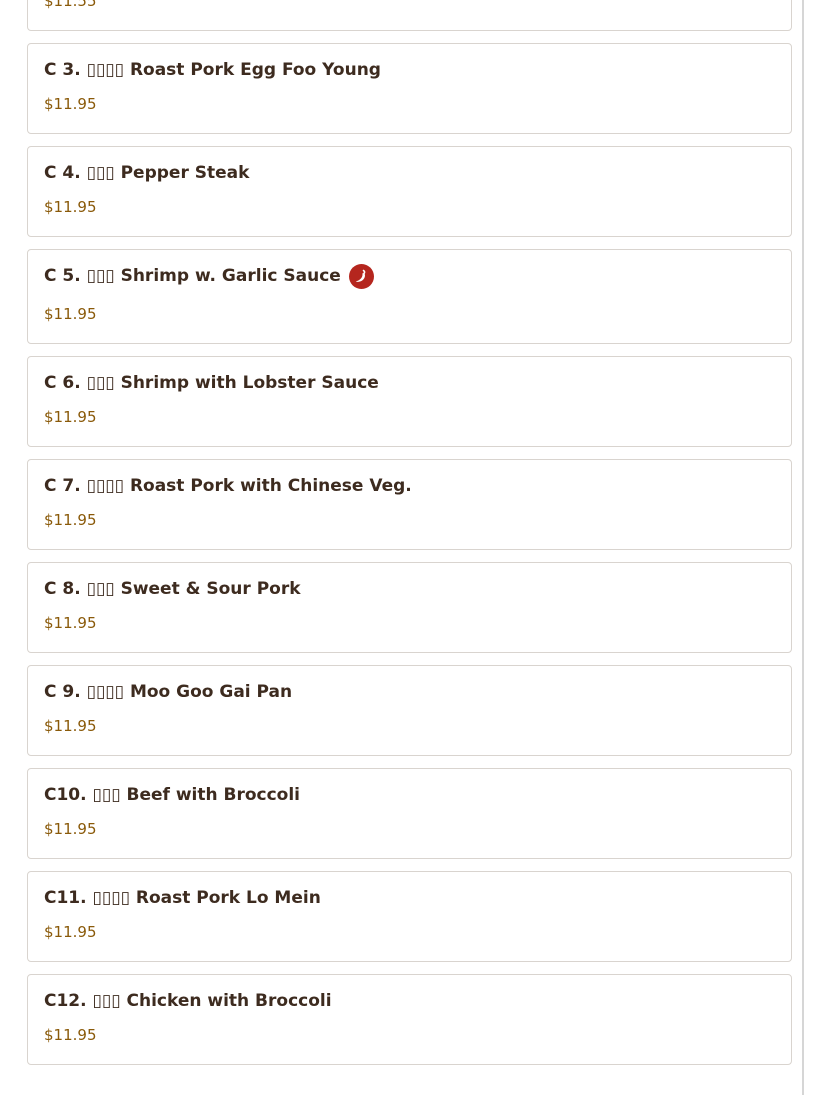  Describe the element at coordinates (182, 898) in the screenshot. I see `menu-item-name: C11. ▯▯▯▯ Roast Pork Lo Mein` at that location.